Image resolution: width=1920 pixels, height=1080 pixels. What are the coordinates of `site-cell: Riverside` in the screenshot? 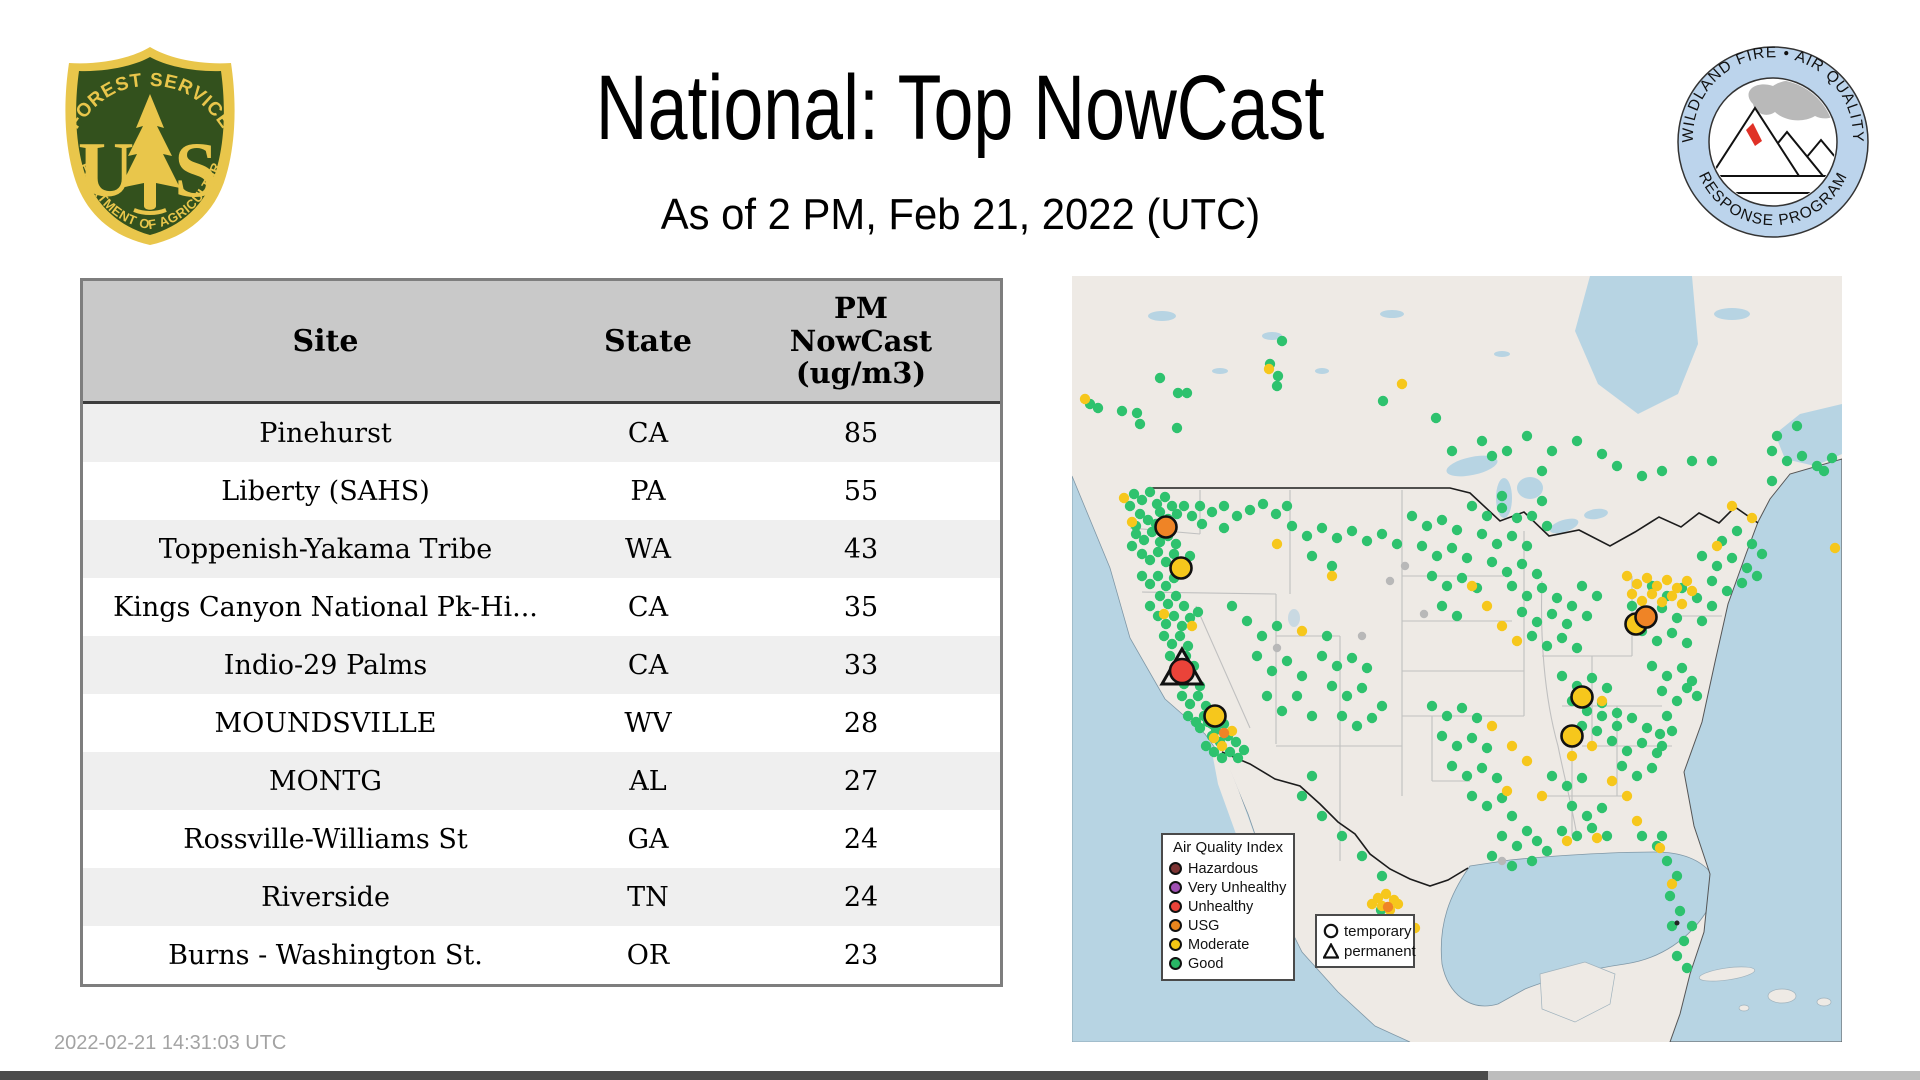 It's located at (325, 897).